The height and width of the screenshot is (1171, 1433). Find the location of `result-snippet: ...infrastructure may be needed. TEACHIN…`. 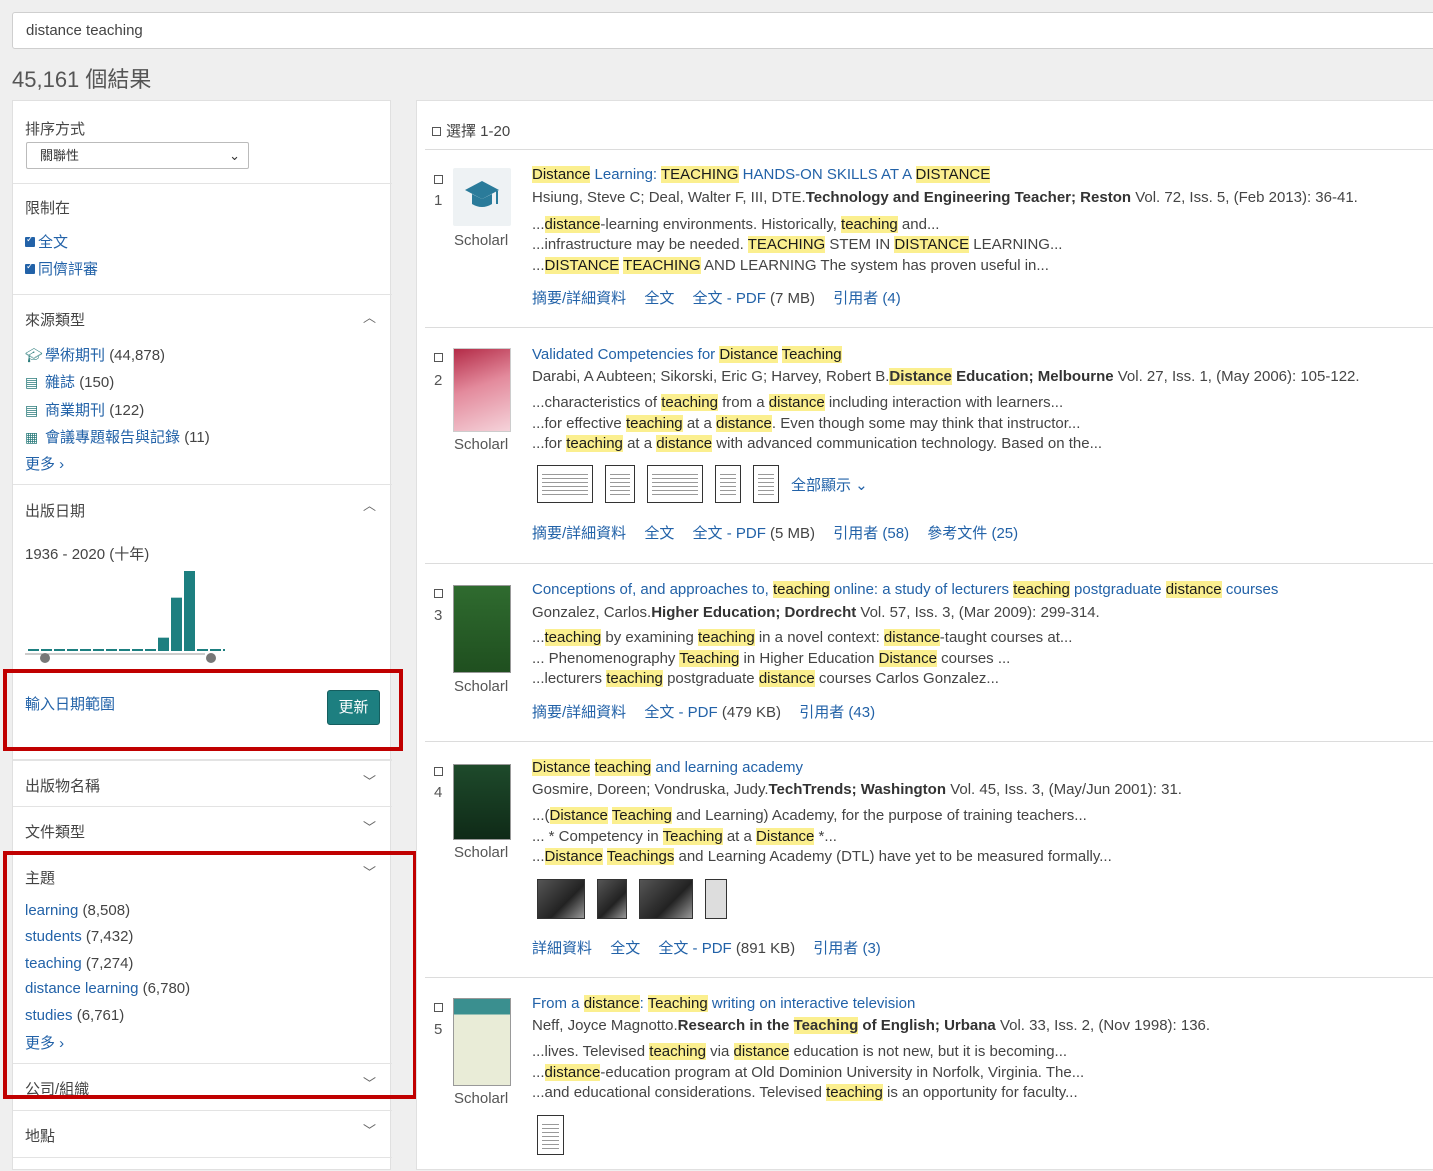

result-snippet: ...infrastructure may be needed. TEACHIN… is located at coordinates (797, 244).